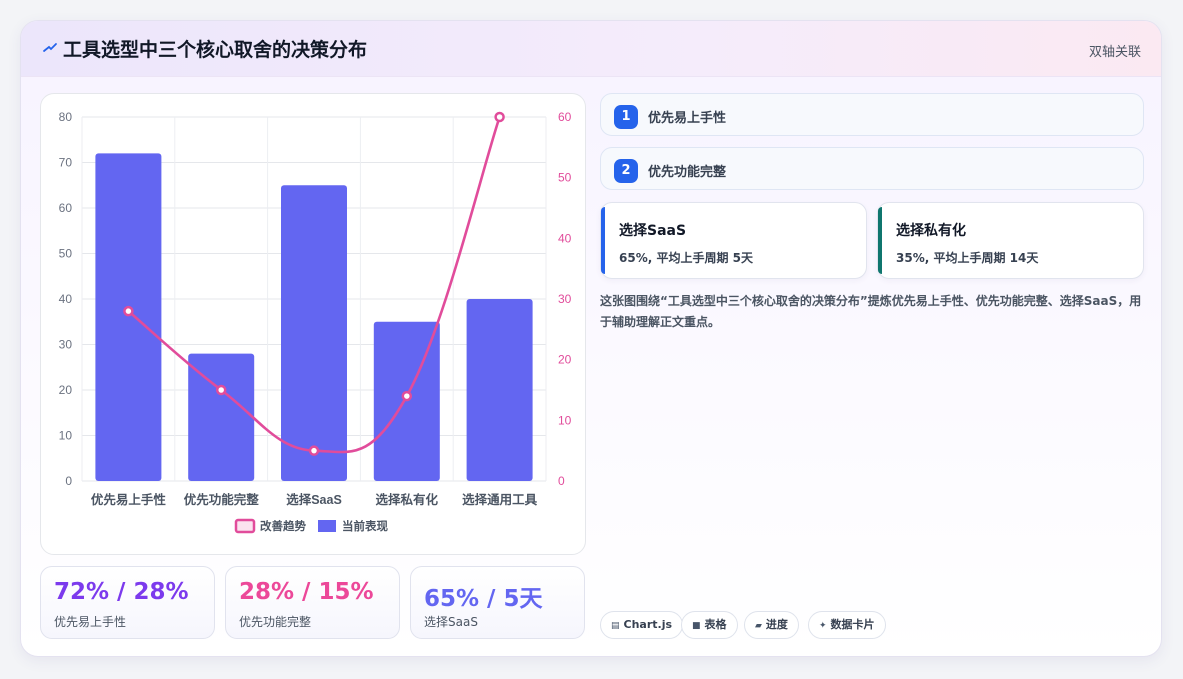 The width and height of the screenshot is (1183, 679). I want to click on tag-label: 表格, so click(715, 624).